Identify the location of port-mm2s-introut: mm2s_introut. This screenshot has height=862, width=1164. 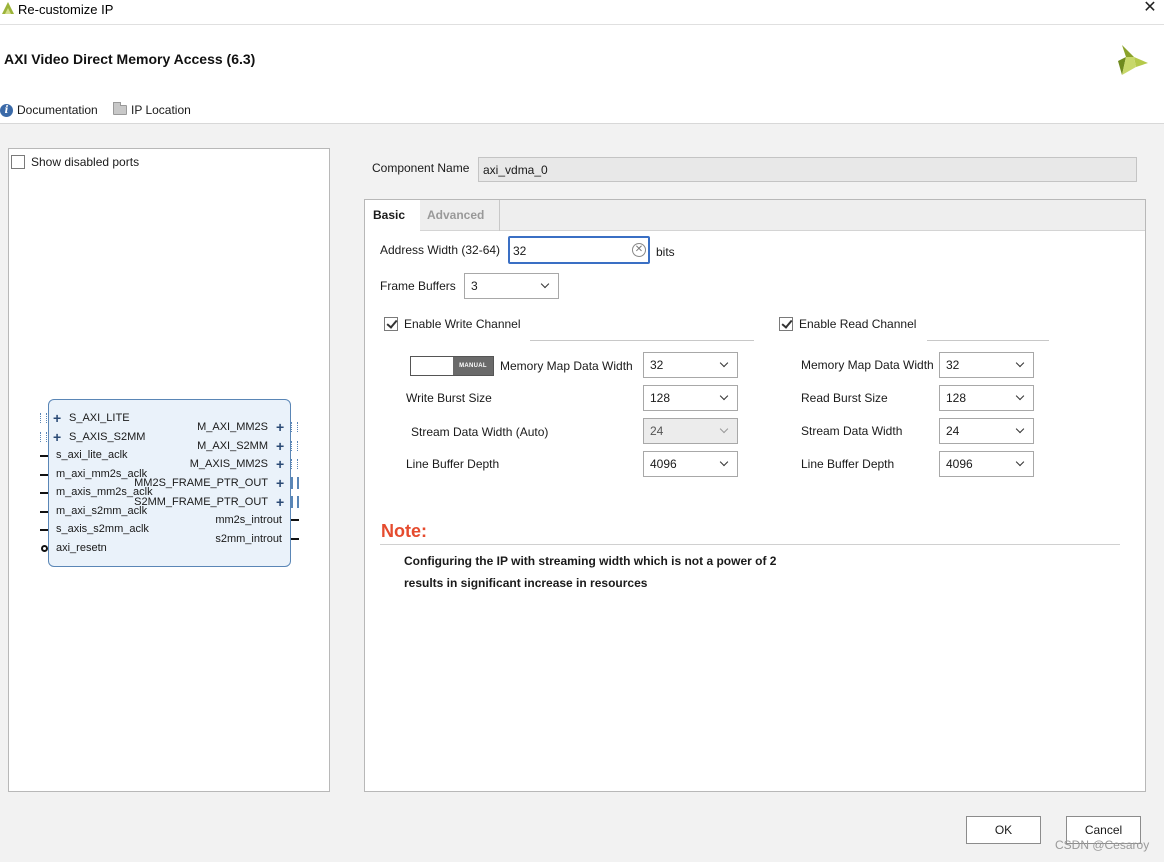
(248, 520).